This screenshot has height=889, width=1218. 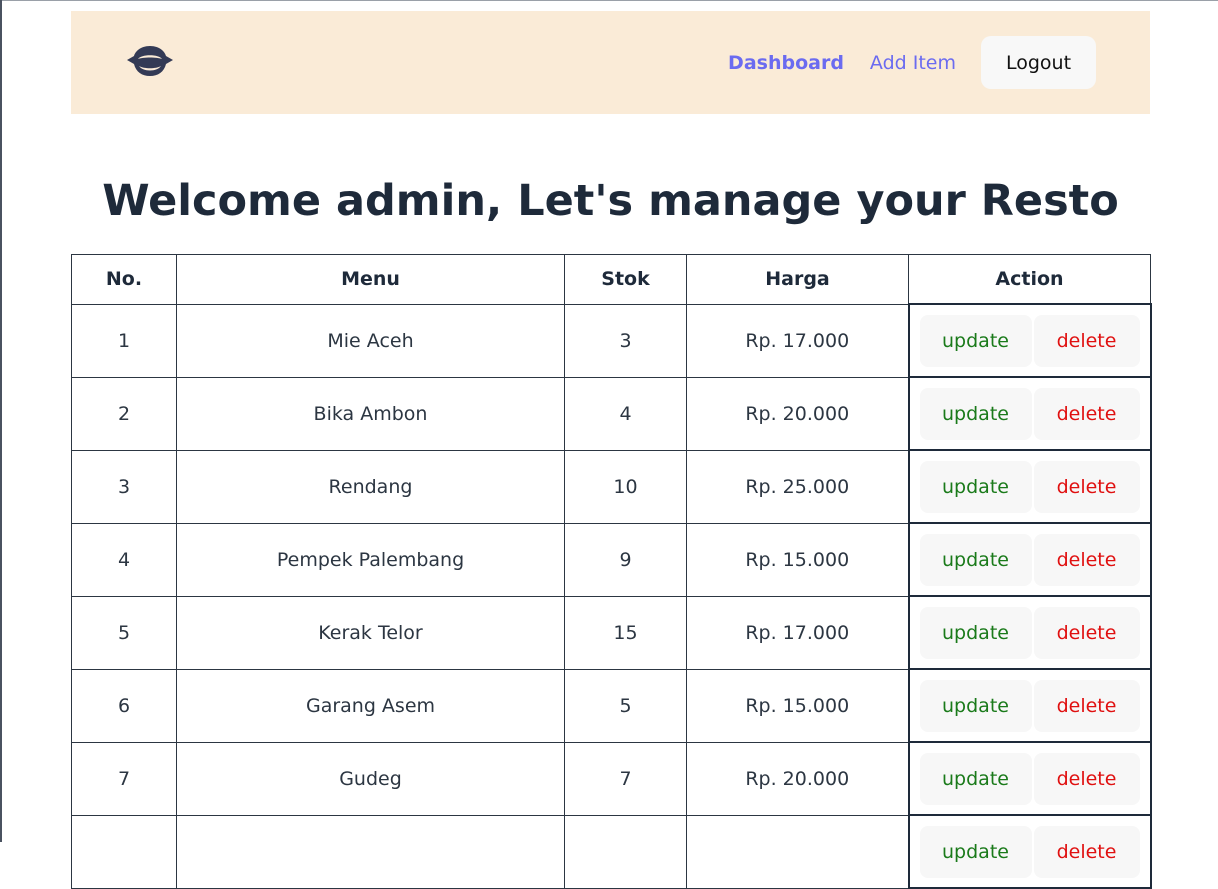 I want to click on cell-stok: 7, so click(x=625, y=778).